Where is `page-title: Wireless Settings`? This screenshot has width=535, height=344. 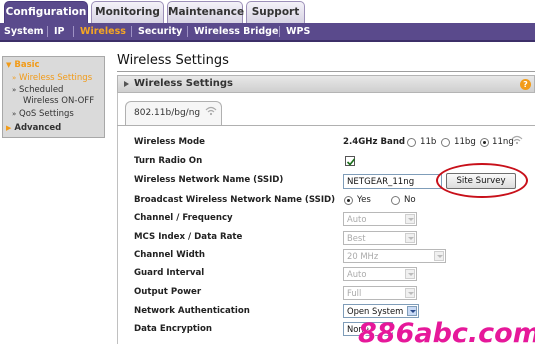 page-title: Wireless Settings is located at coordinates (173, 60).